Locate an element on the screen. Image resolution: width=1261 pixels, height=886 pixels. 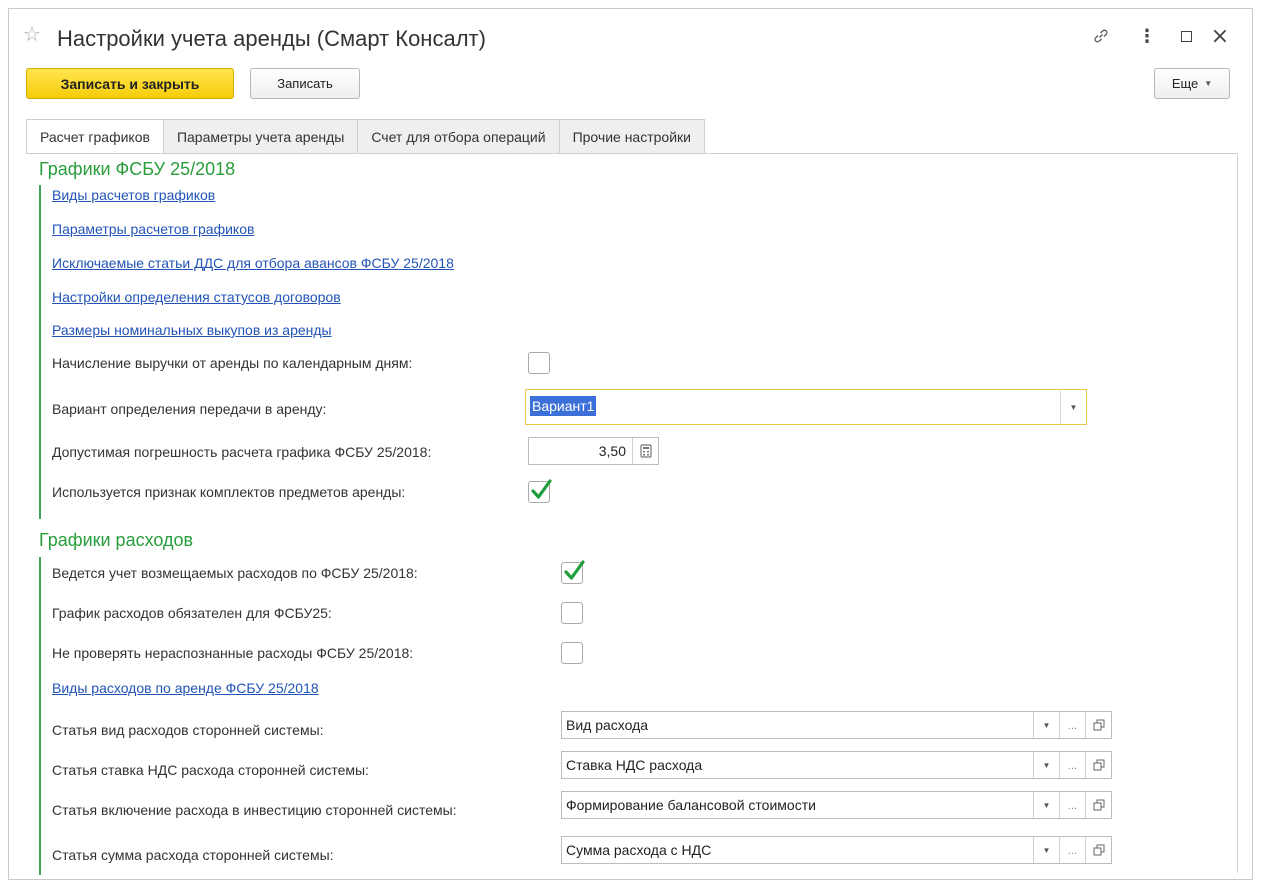
schedule-required-checkbox is located at coordinates (572, 613).